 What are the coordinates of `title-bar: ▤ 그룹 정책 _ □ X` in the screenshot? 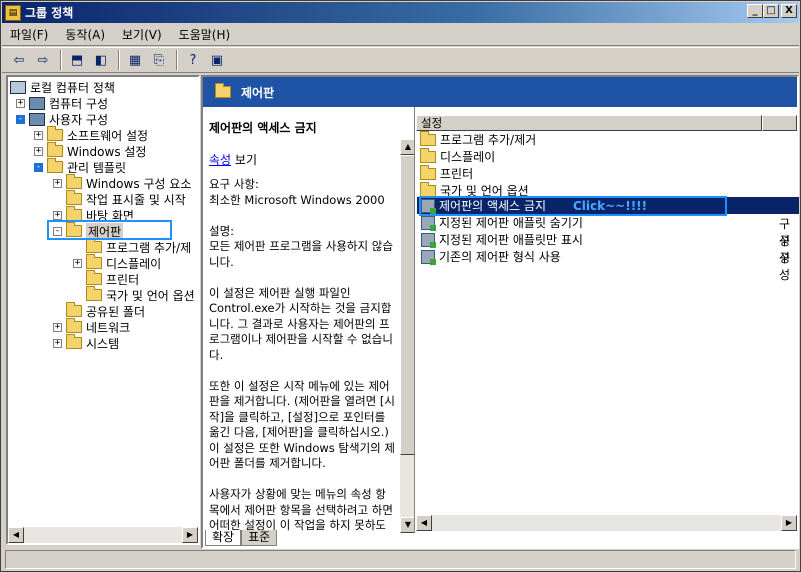 It's located at (400, 12).